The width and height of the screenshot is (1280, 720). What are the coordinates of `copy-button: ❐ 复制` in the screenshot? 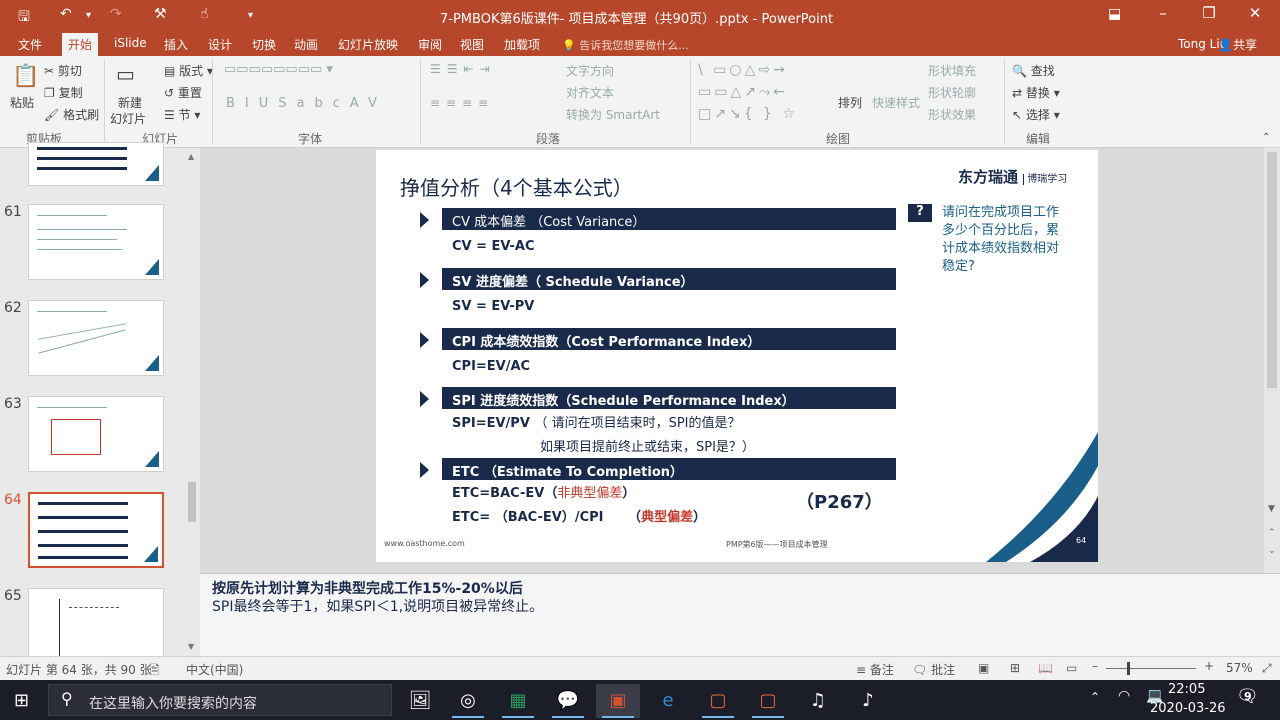 It's located at (63, 92).